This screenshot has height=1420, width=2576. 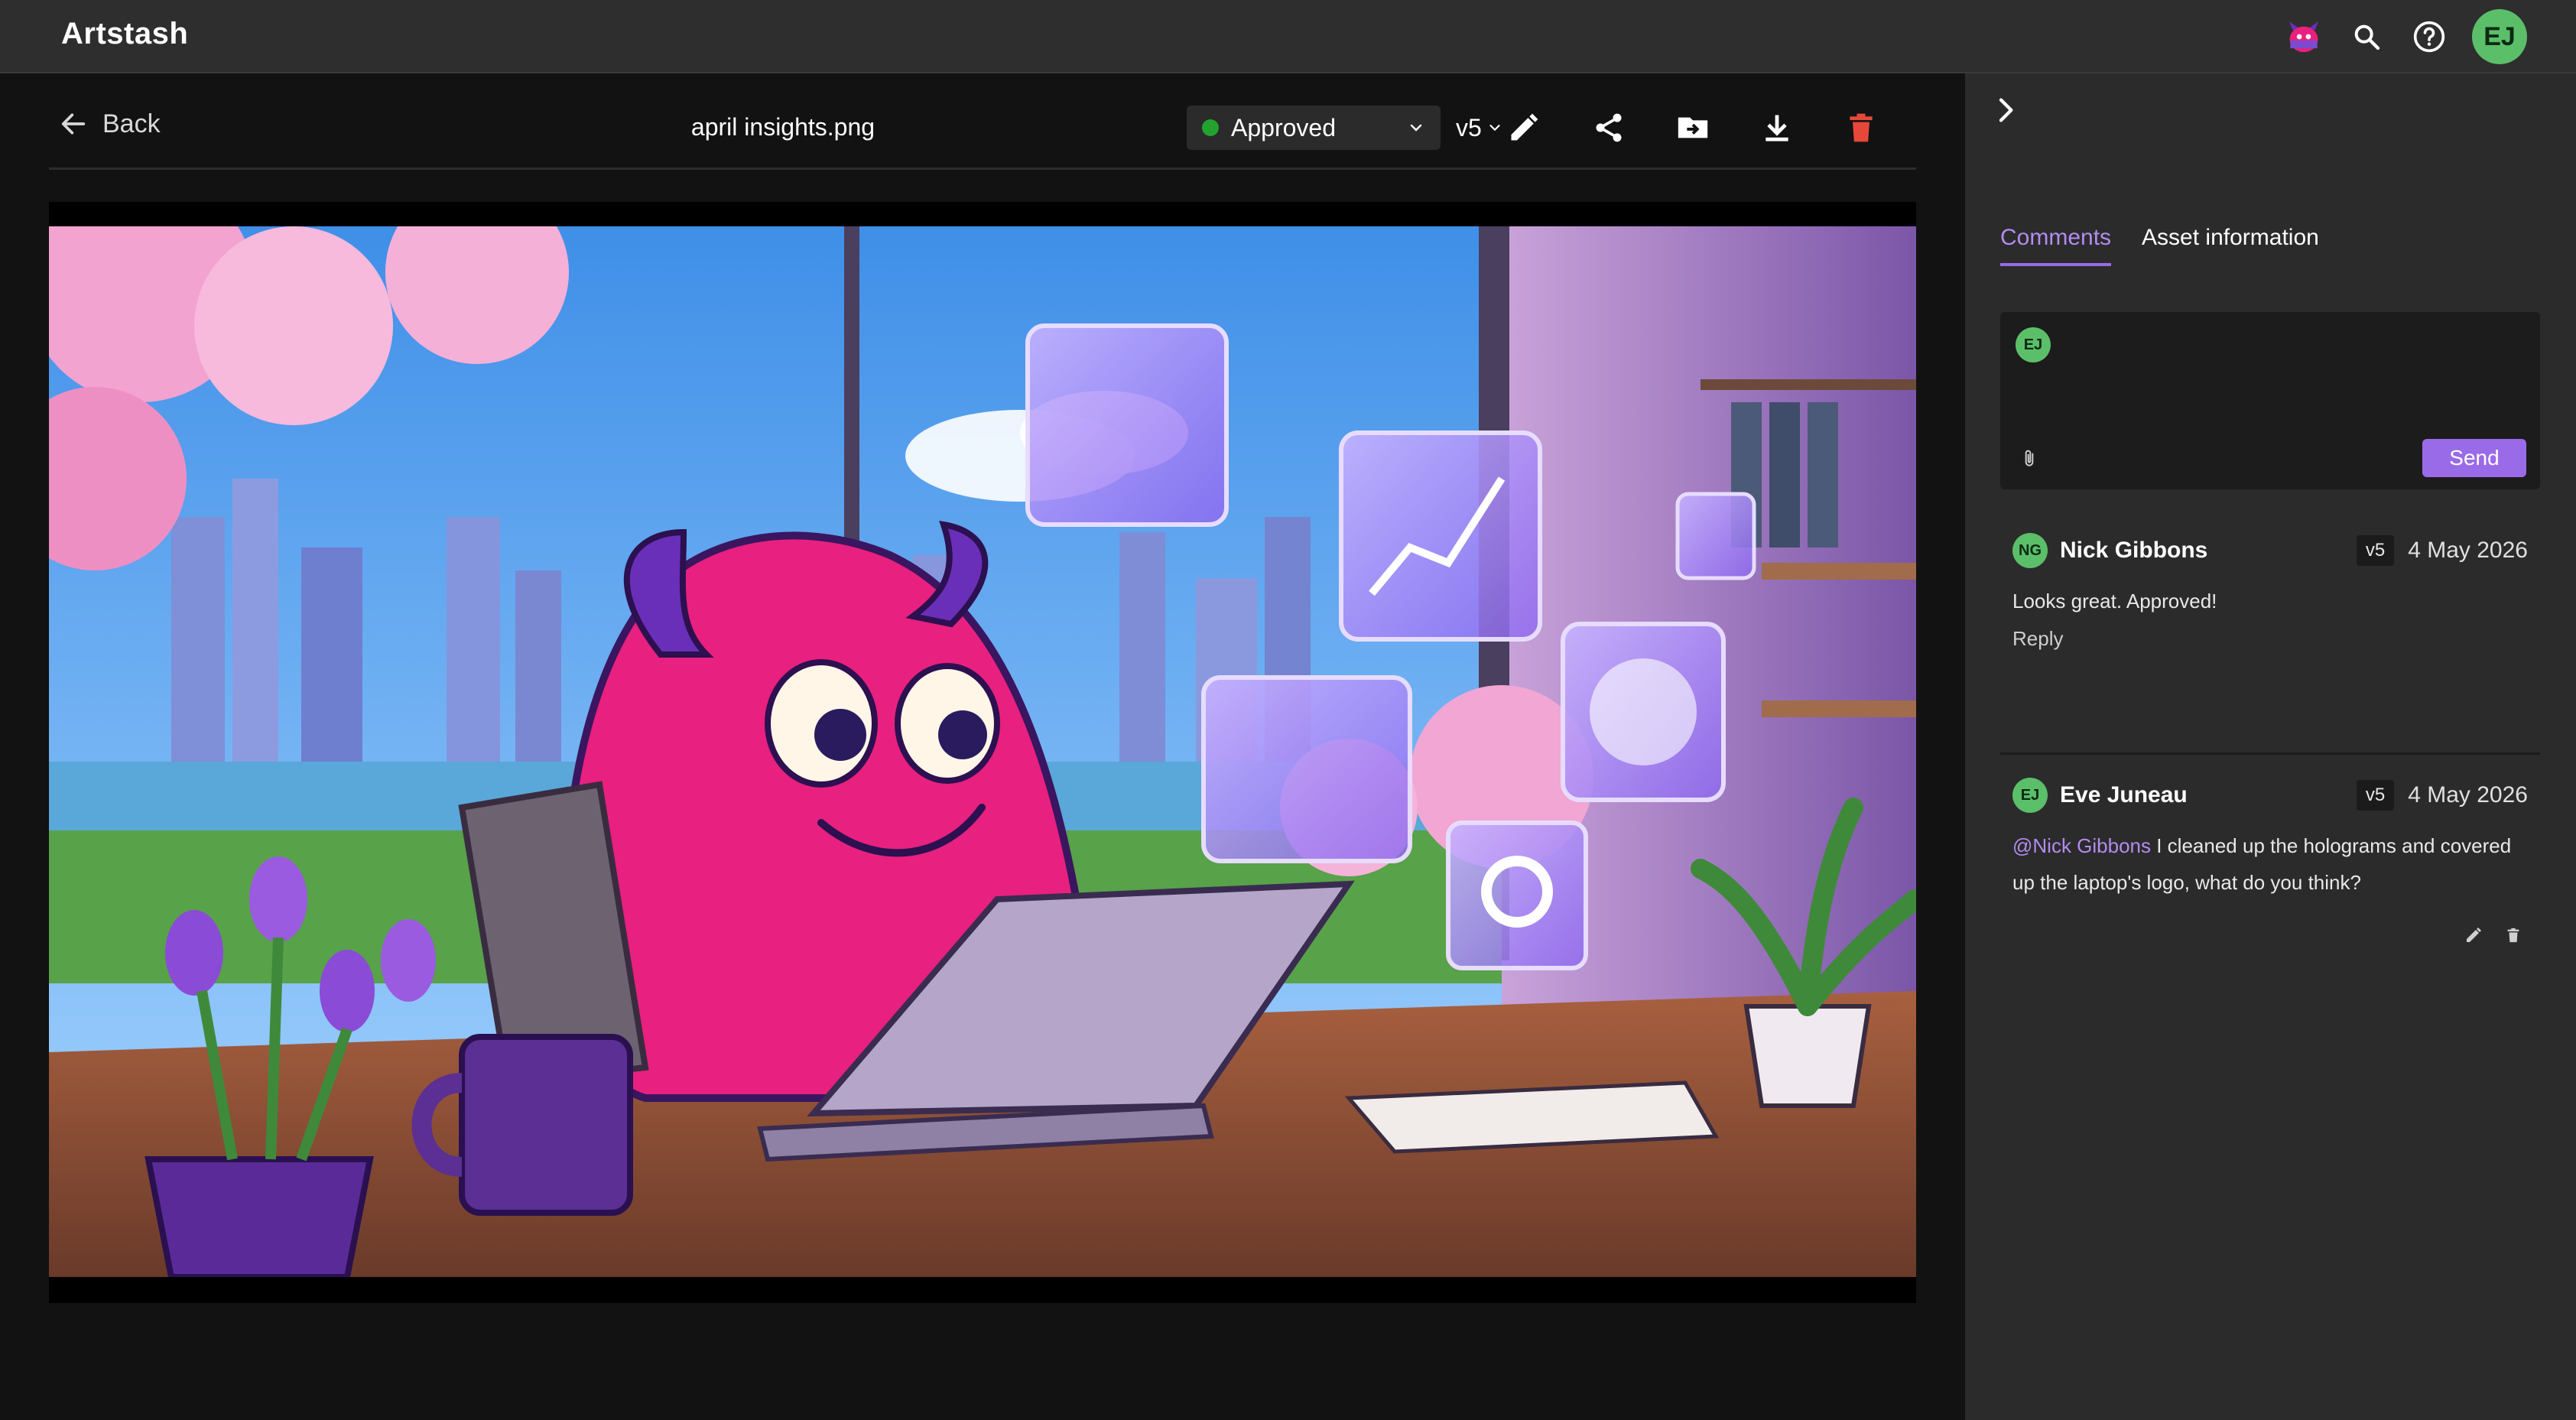 I want to click on paperclip-icon, so click(x=2030, y=458).